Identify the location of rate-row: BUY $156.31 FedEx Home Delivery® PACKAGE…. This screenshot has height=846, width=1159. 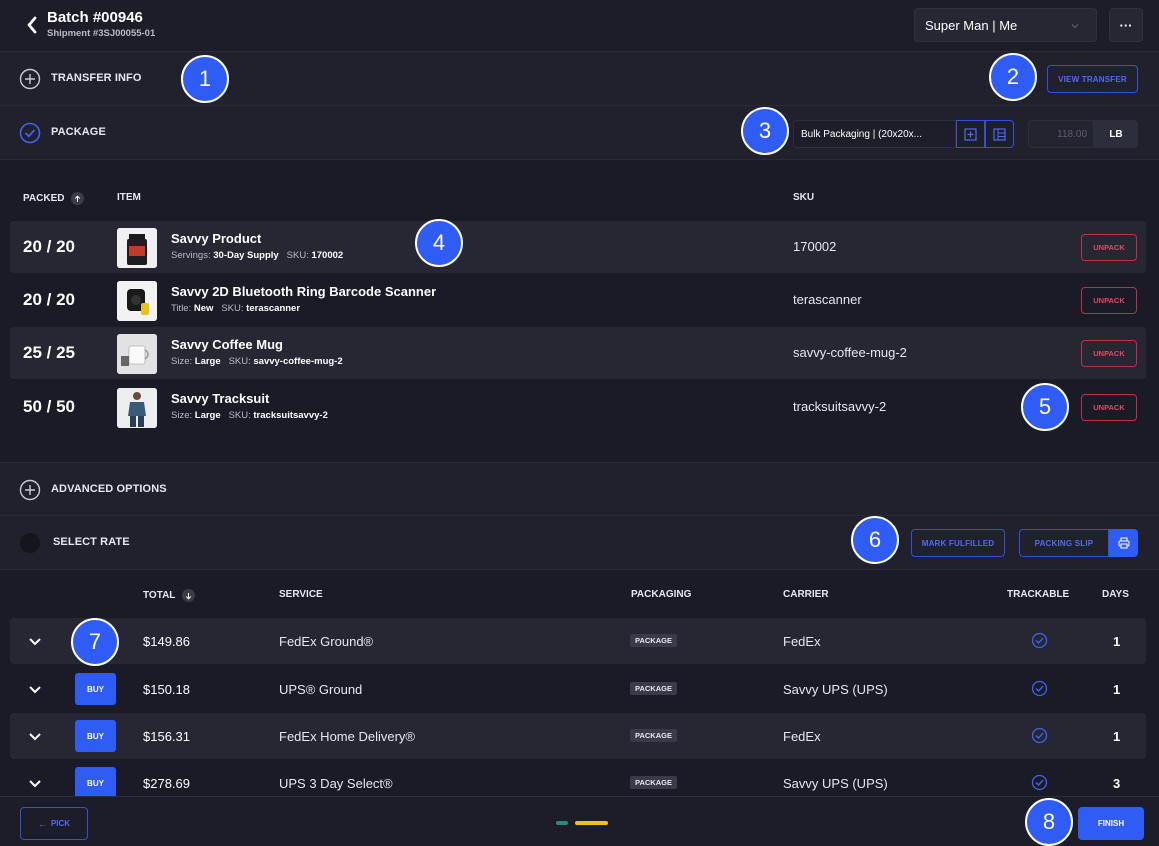
(578, 736).